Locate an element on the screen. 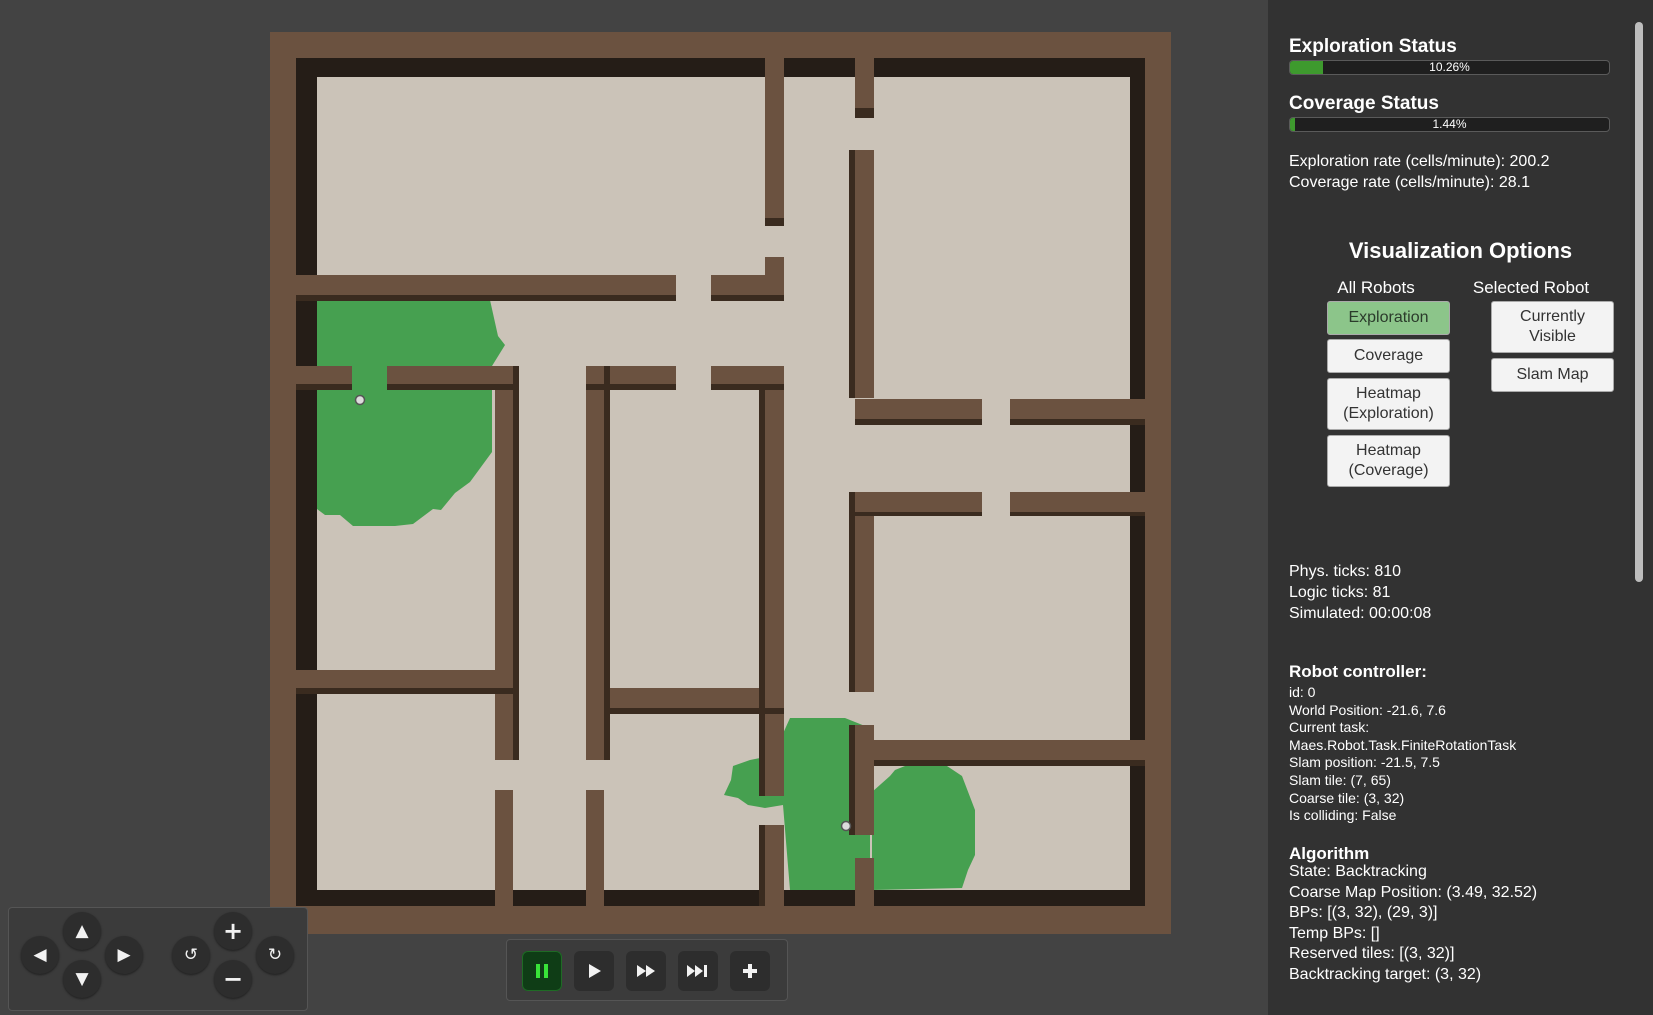  rotate-left-icon: ↺ is located at coordinates (191, 954).